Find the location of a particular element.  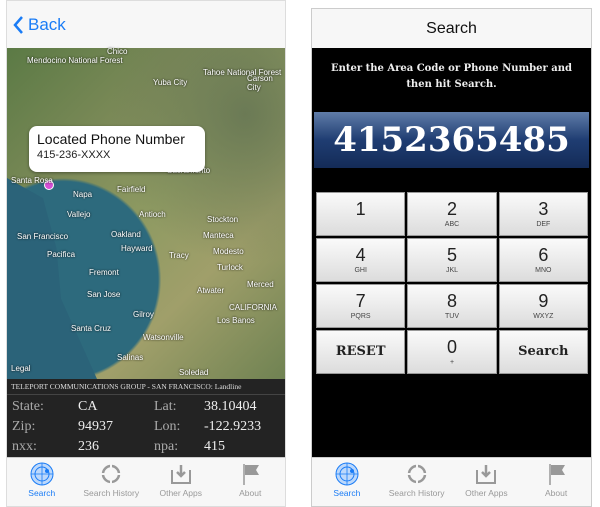

key-digit: 5 is located at coordinates (451, 255).